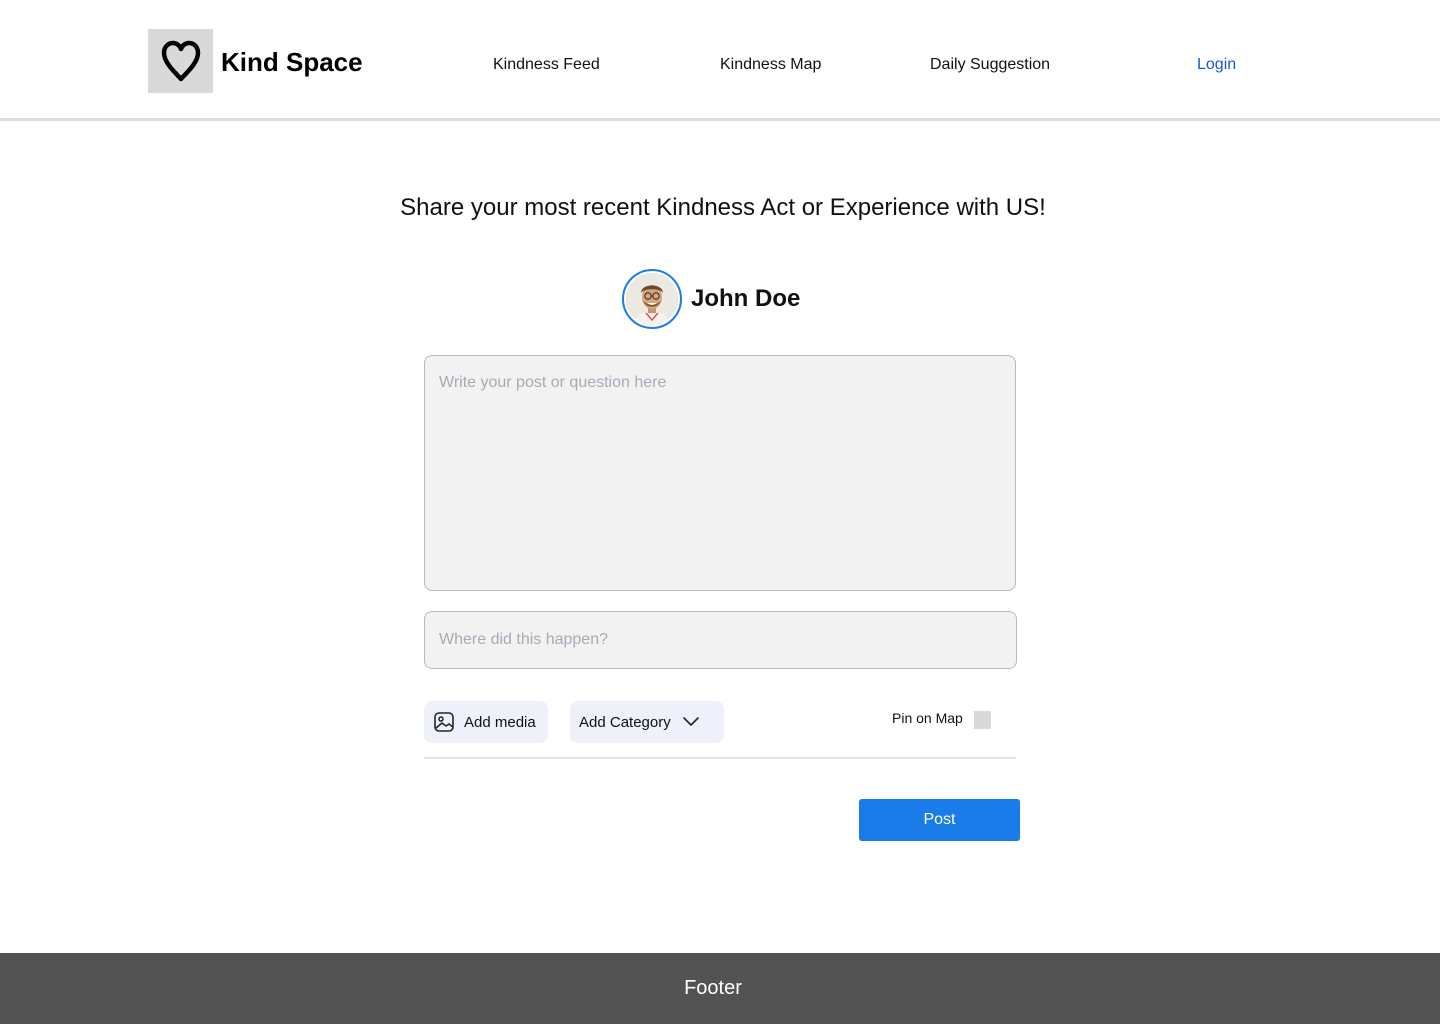 This screenshot has height=1024, width=1440. Describe the element at coordinates (1216, 65) in the screenshot. I see `login-link: Login` at that location.